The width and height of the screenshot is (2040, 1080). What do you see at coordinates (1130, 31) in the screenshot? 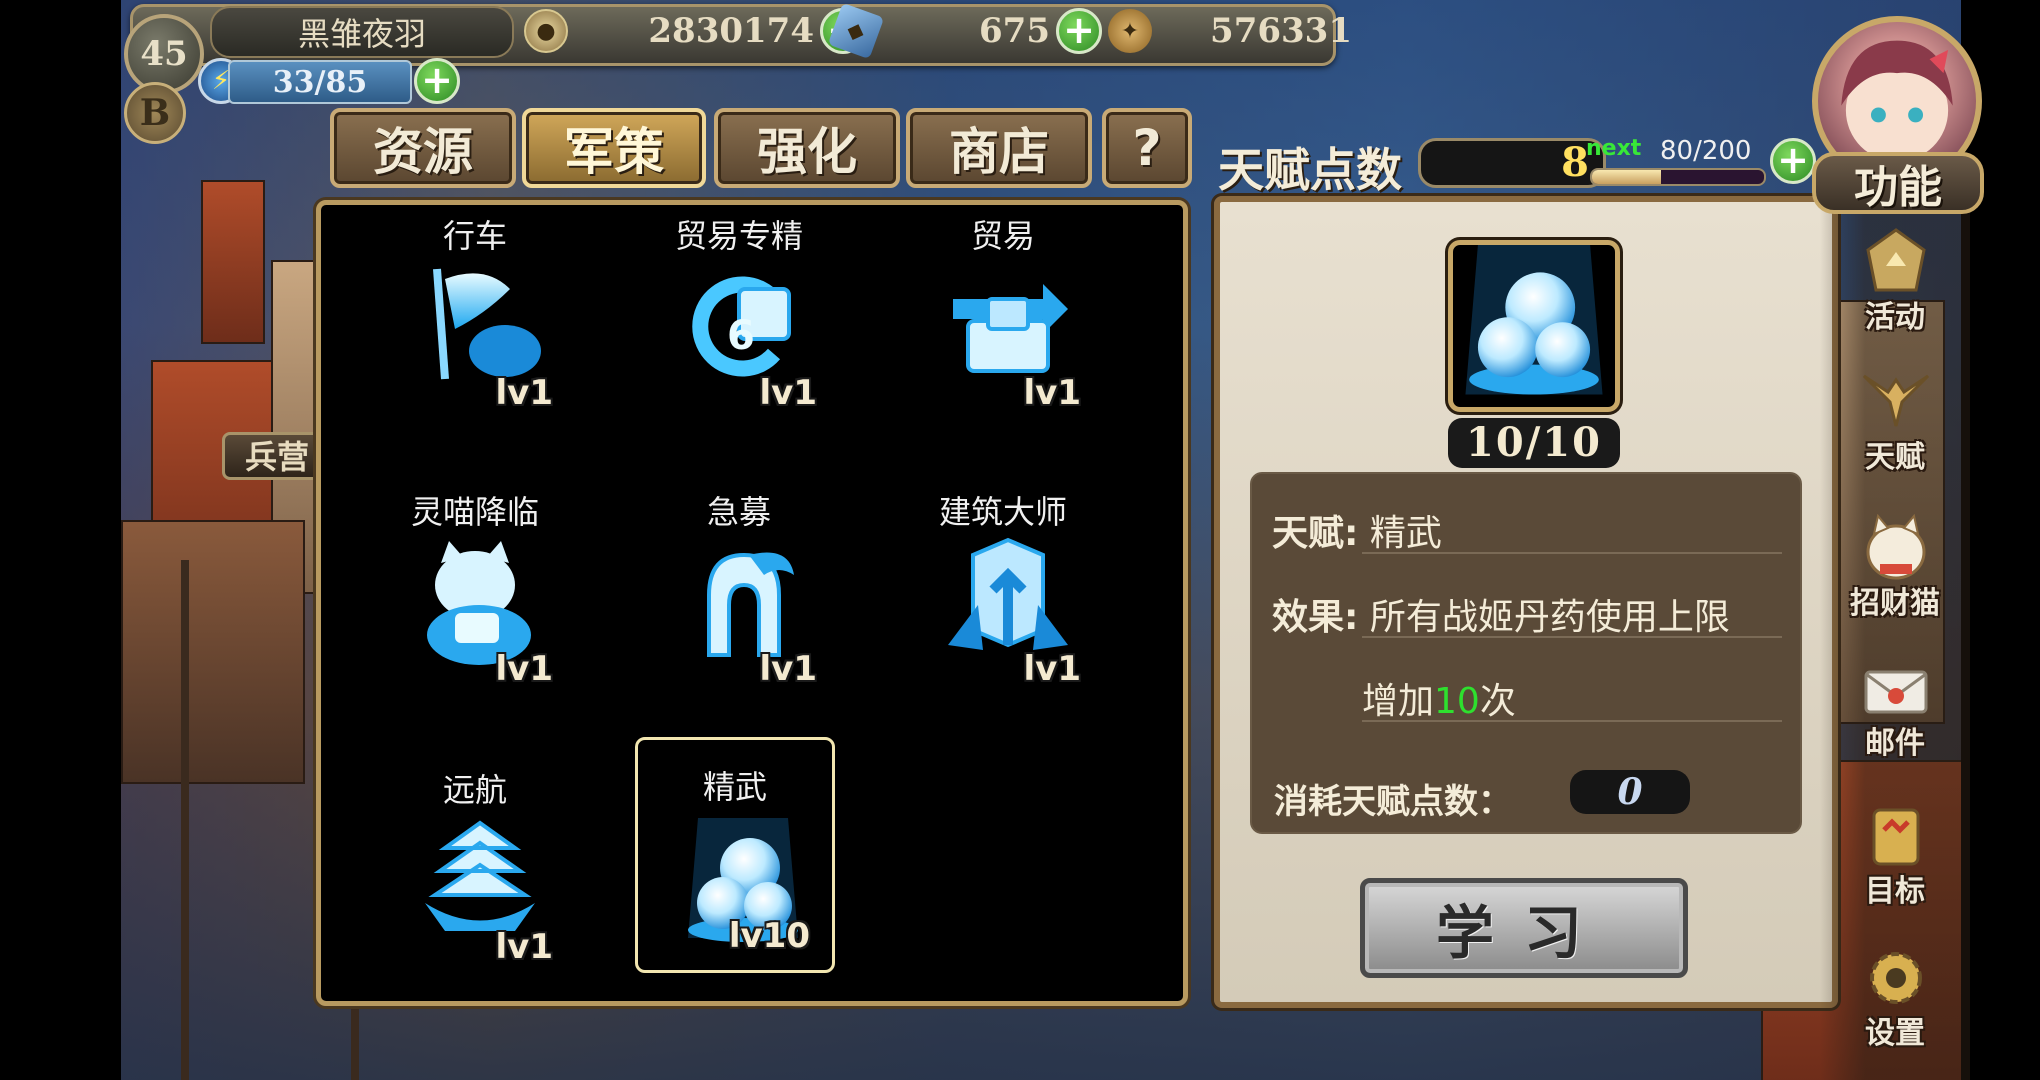
I see `feather-icon: ✦` at bounding box center [1130, 31].